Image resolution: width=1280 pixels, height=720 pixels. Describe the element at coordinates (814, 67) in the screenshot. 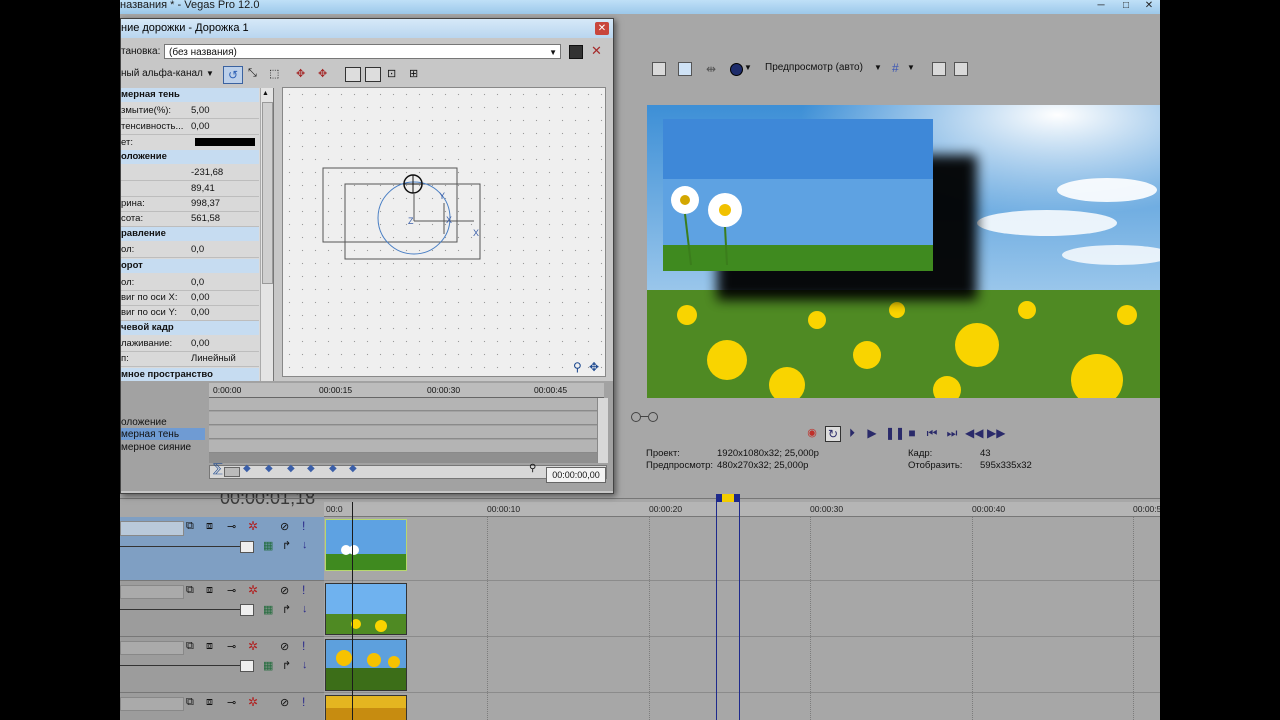

I see `preview-mode-select: Предпросмотр (авто)` at that location.